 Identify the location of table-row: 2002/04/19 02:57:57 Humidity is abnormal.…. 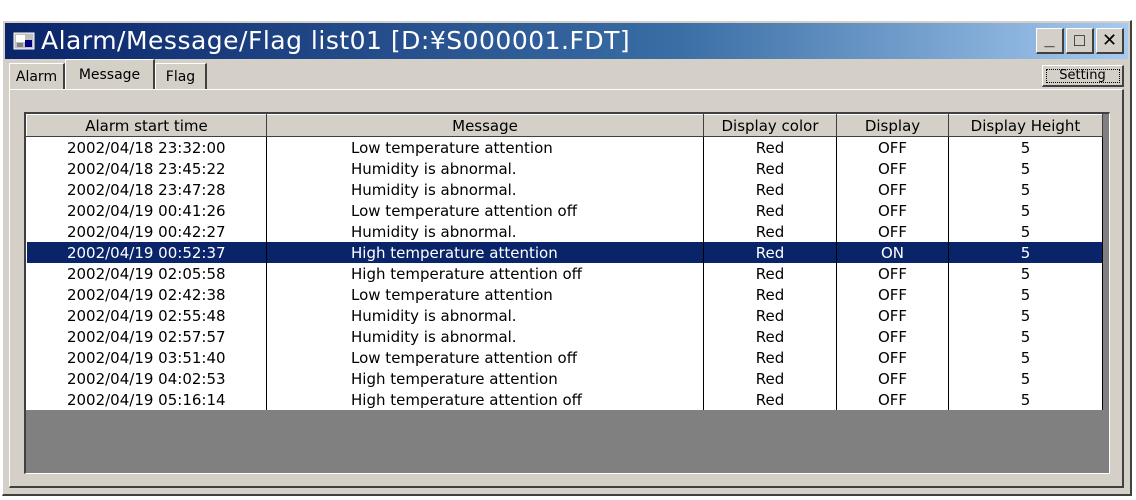
(564, 336).